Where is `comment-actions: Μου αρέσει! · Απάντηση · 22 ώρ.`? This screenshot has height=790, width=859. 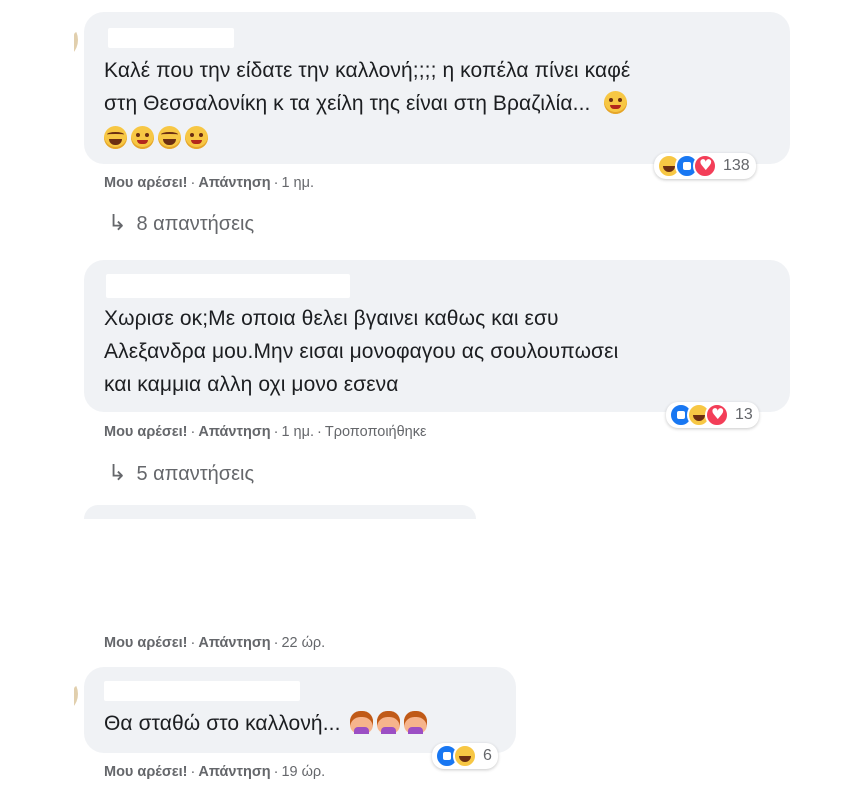 comment-actions: Μου αρέσει! · Απάντηση · 22 ώρ. is located at coordinates (215, 643).